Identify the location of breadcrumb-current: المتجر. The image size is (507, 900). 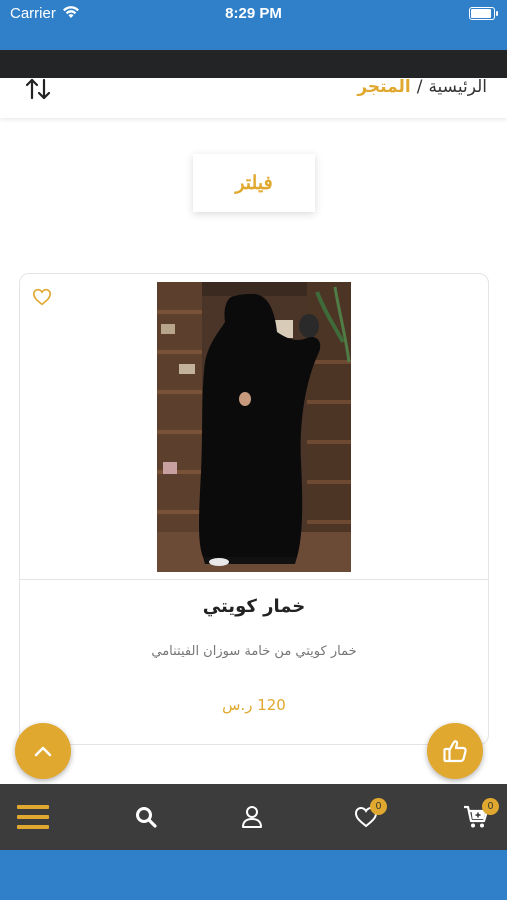
(384, 87).